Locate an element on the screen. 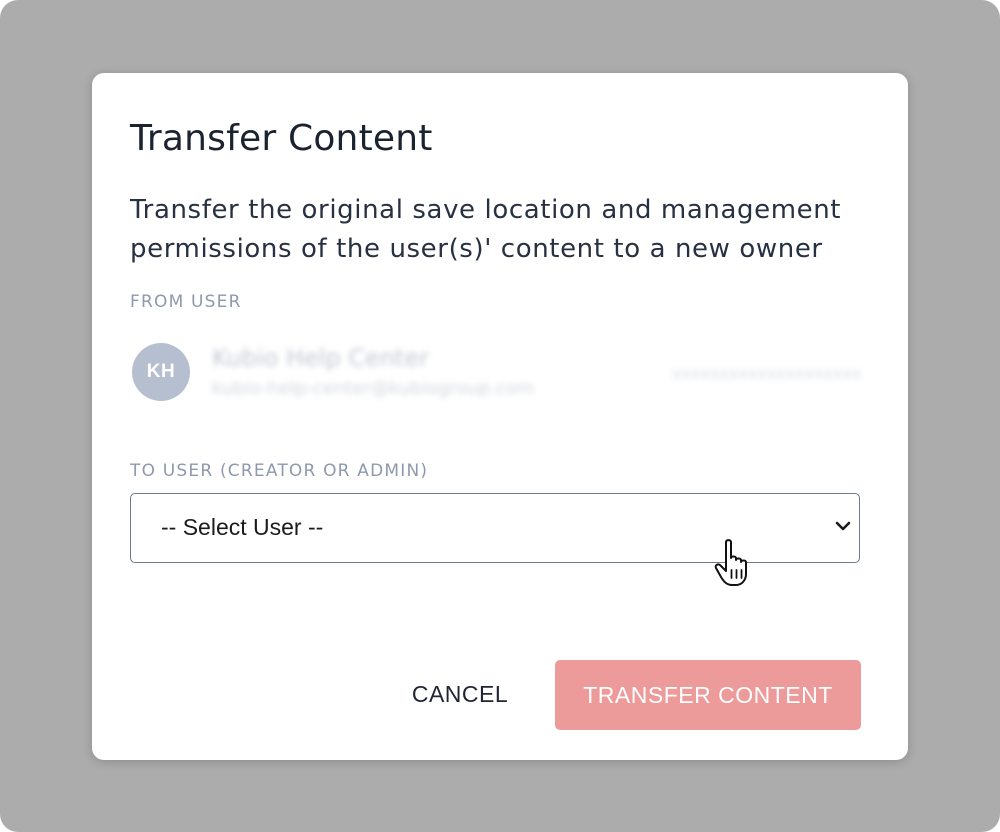 This screenshot has width=1000, height=832. from-user-meta: xxxxxxxxxxxxxxxxxxxx is located at coordinates (767, 373).